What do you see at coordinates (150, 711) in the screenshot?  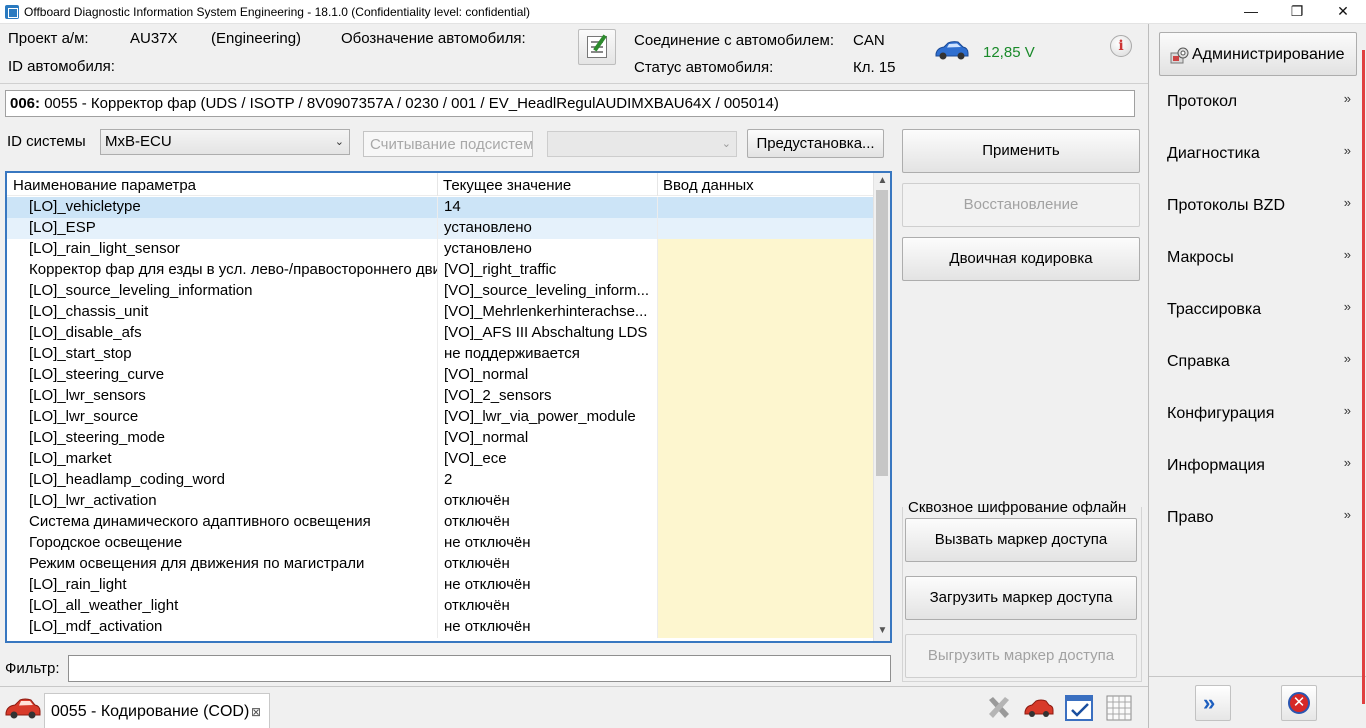 I see `tab-label: 0055 - Кодирование (COD)` at bounding box center [150, 711].